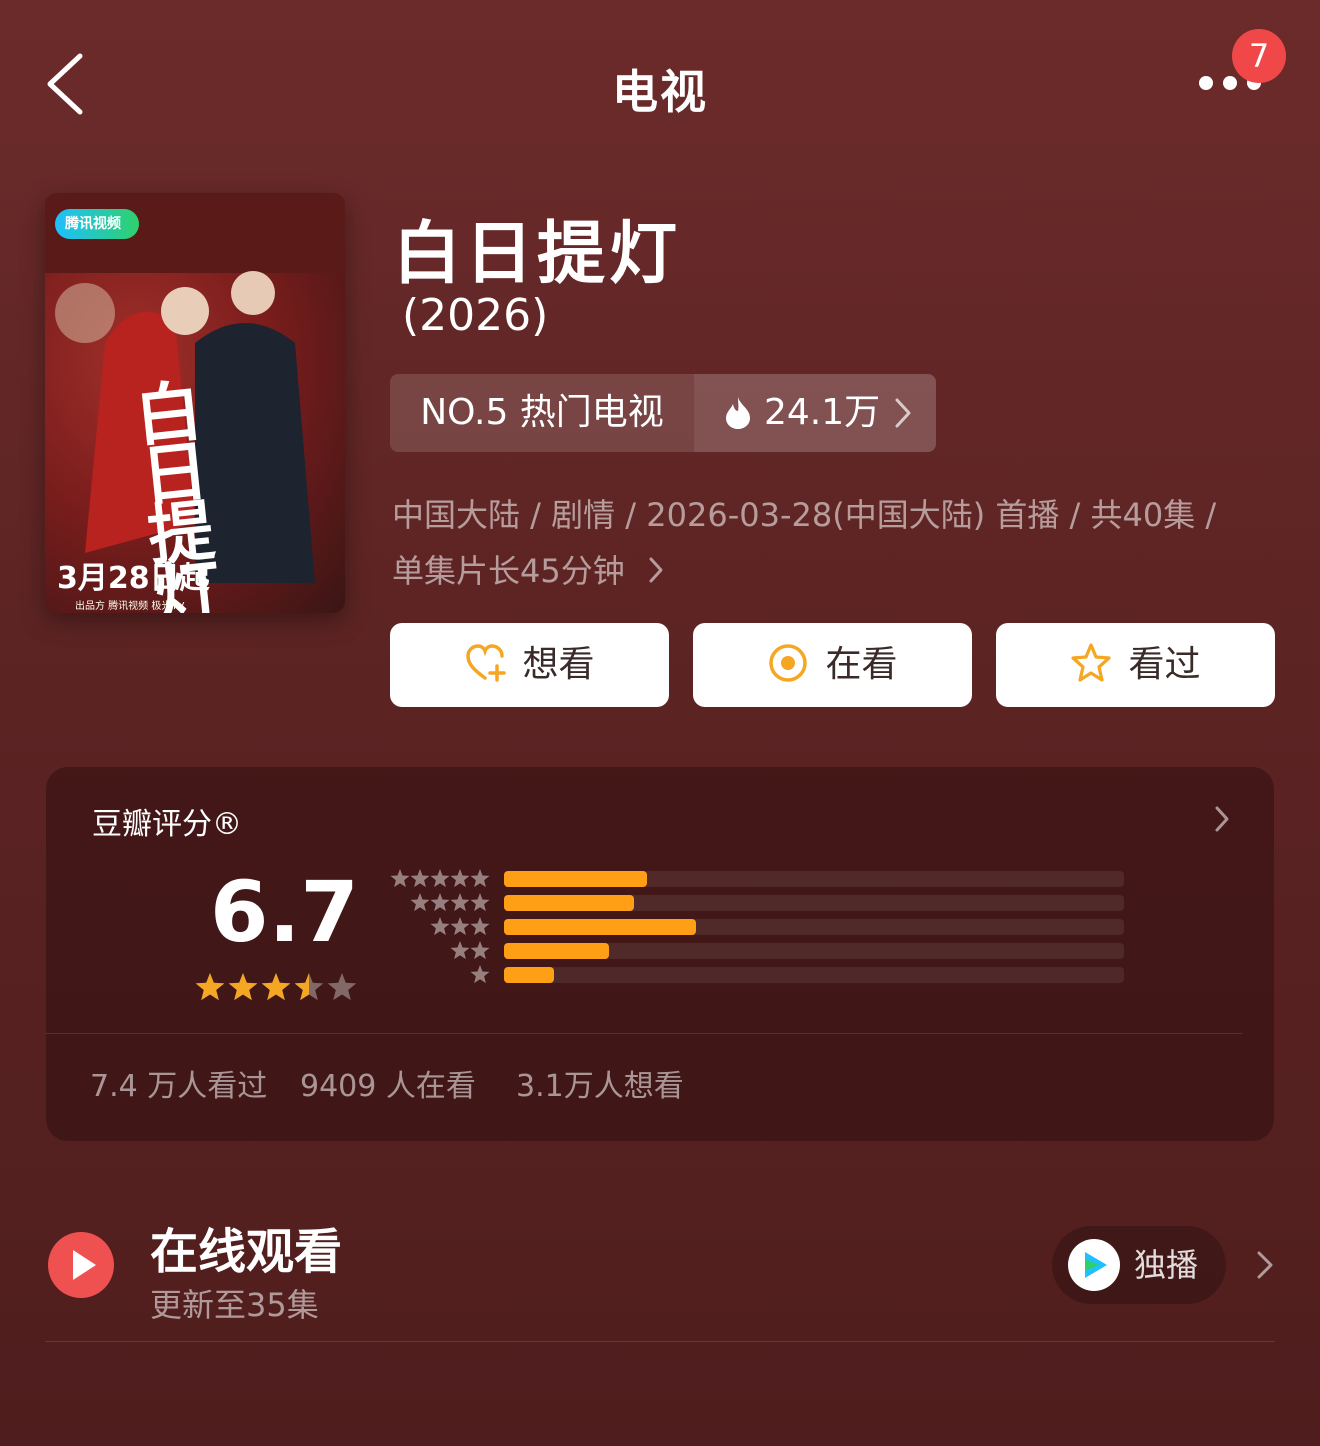  I want to click on play-button, so click(81, 1265).